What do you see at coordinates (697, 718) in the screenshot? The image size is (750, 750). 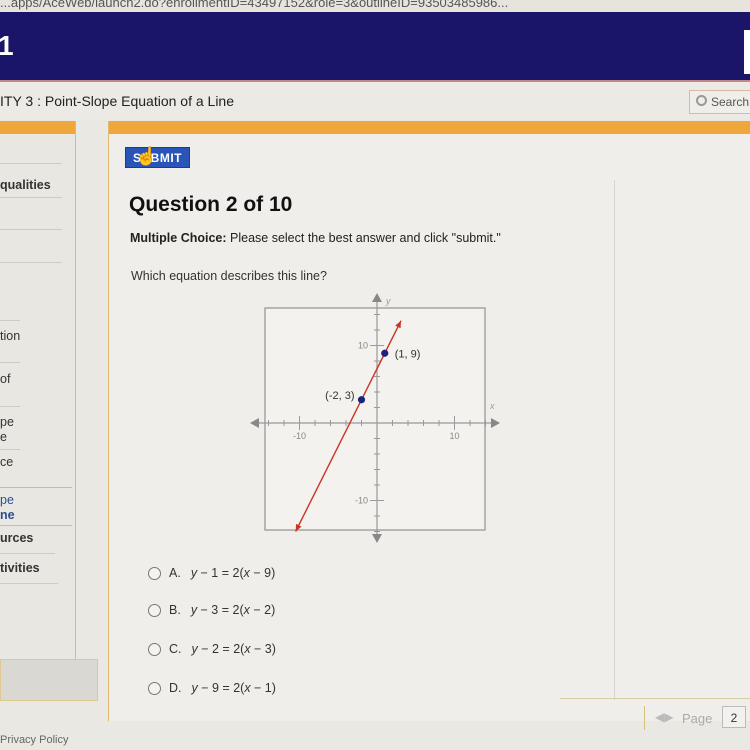 I see `page-label: Page` at bounding box center [697, 718].